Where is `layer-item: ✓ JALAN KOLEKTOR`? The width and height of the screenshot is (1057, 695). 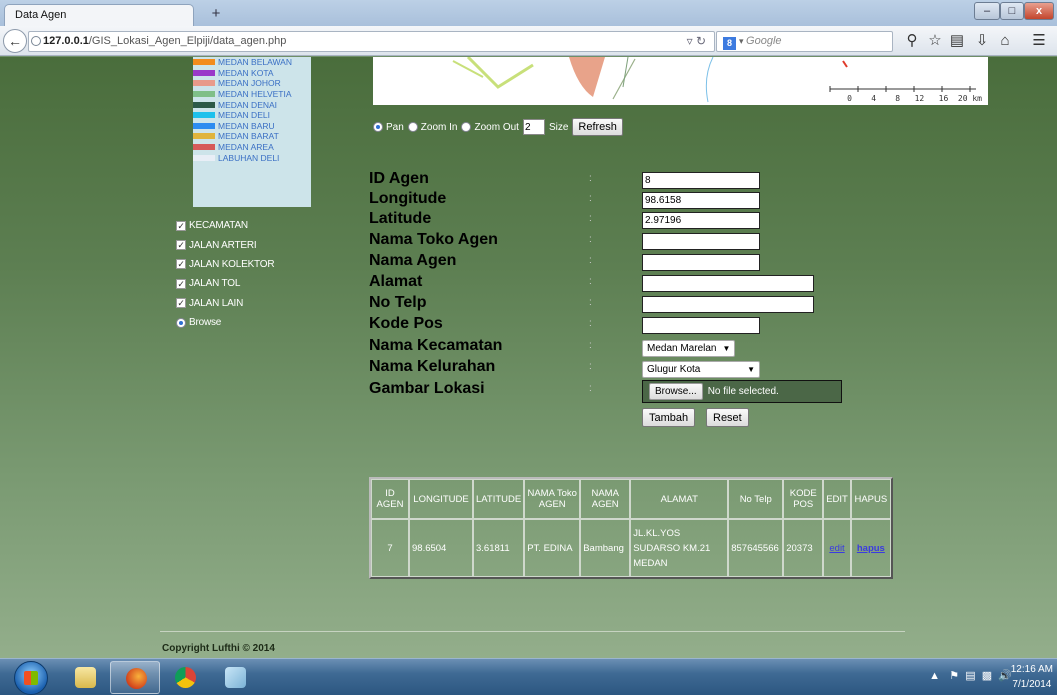 layer-item: ✓ JALAN KOLEKTOR is located at coordinates (225, 264).